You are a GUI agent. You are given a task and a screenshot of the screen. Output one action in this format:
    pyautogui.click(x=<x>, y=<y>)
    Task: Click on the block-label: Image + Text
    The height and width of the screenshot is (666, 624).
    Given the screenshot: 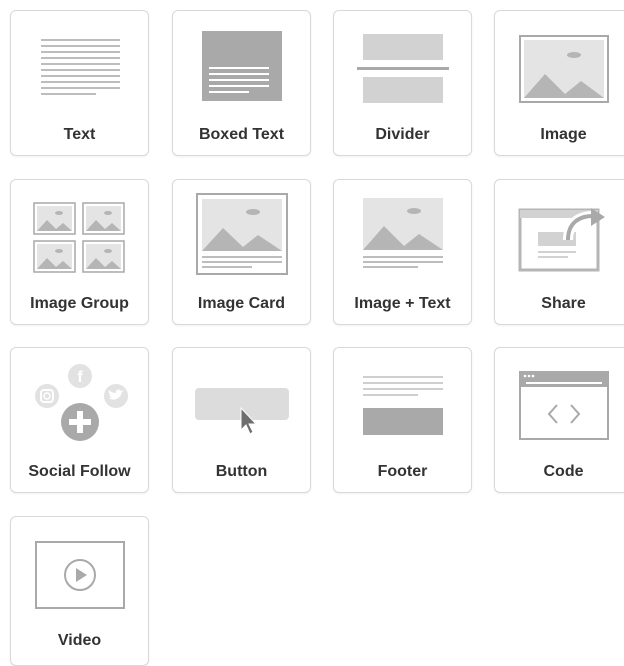 What is the action you would take?
    pyautogui.click(x=402, y=303)
    